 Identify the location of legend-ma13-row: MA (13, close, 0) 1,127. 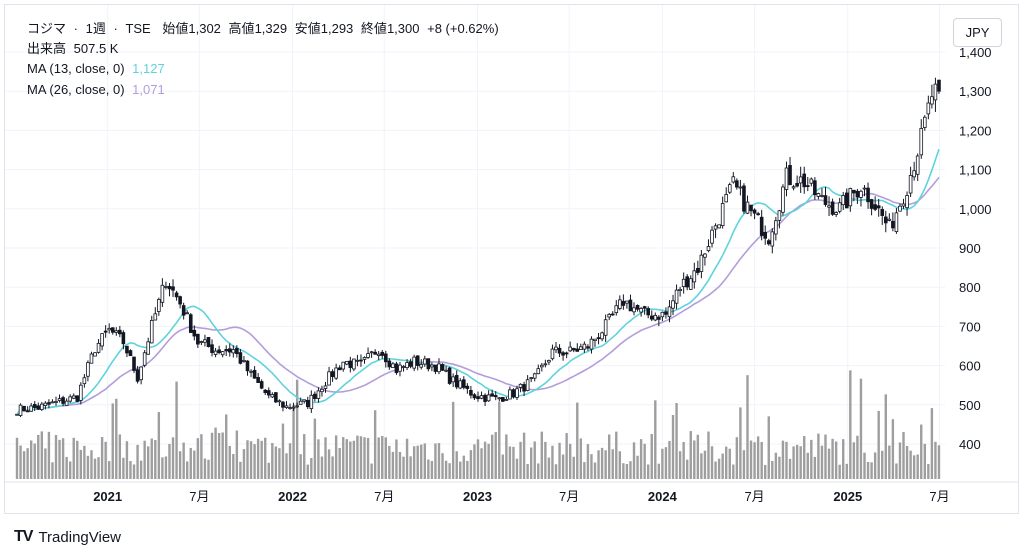
(98, 69).